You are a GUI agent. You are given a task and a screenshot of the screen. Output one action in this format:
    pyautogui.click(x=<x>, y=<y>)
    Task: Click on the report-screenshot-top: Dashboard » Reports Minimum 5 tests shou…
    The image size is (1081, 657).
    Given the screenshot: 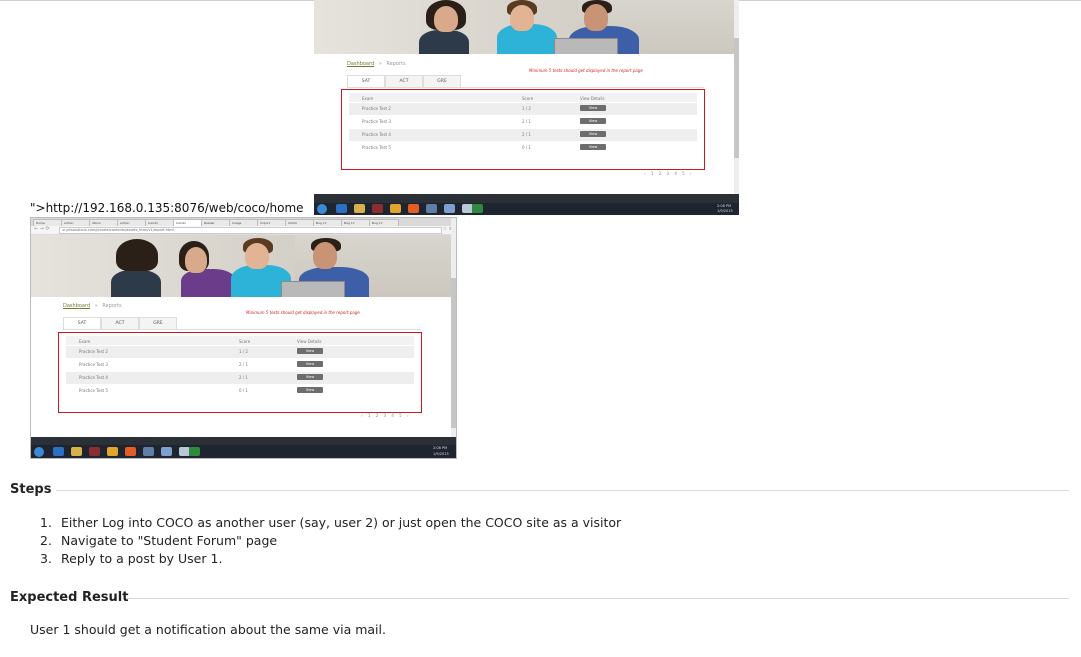 What is the action you would take?
    pyautogui.click(x=526, y=107)
    